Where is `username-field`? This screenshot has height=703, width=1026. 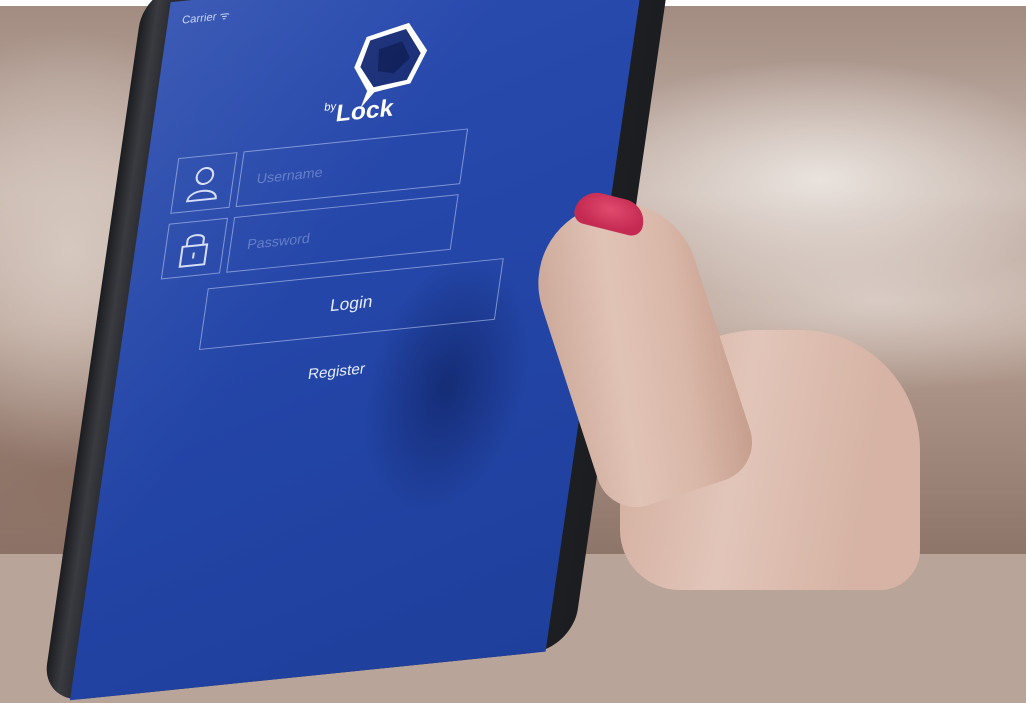 username-field is located at coordinates (352, 168).